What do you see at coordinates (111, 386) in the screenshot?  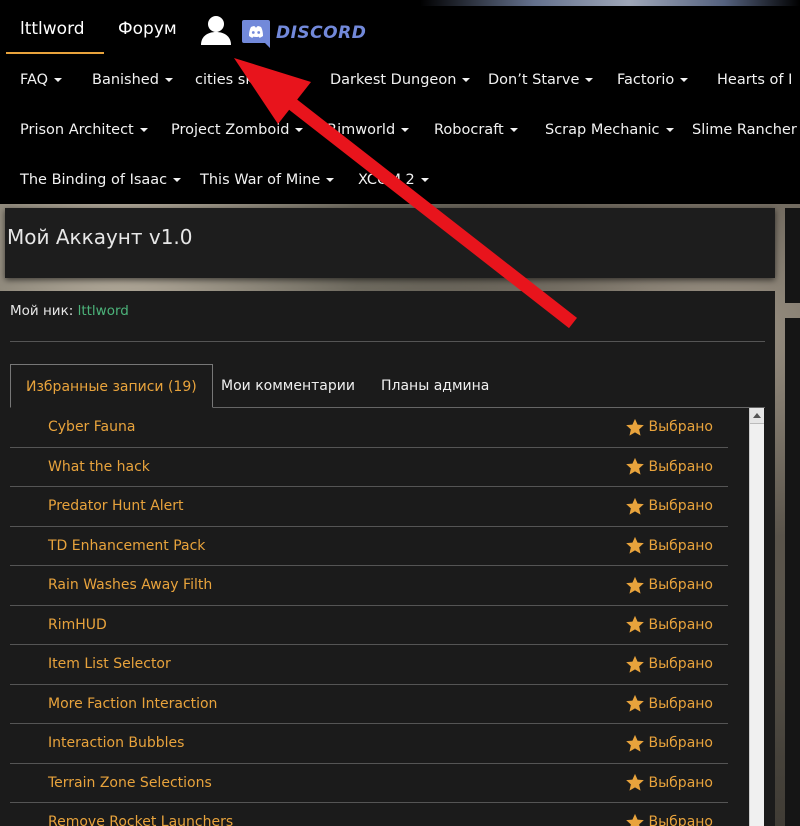 I see `tab-favorites: Избранные записи (19)` at bounding box center [111, 386].